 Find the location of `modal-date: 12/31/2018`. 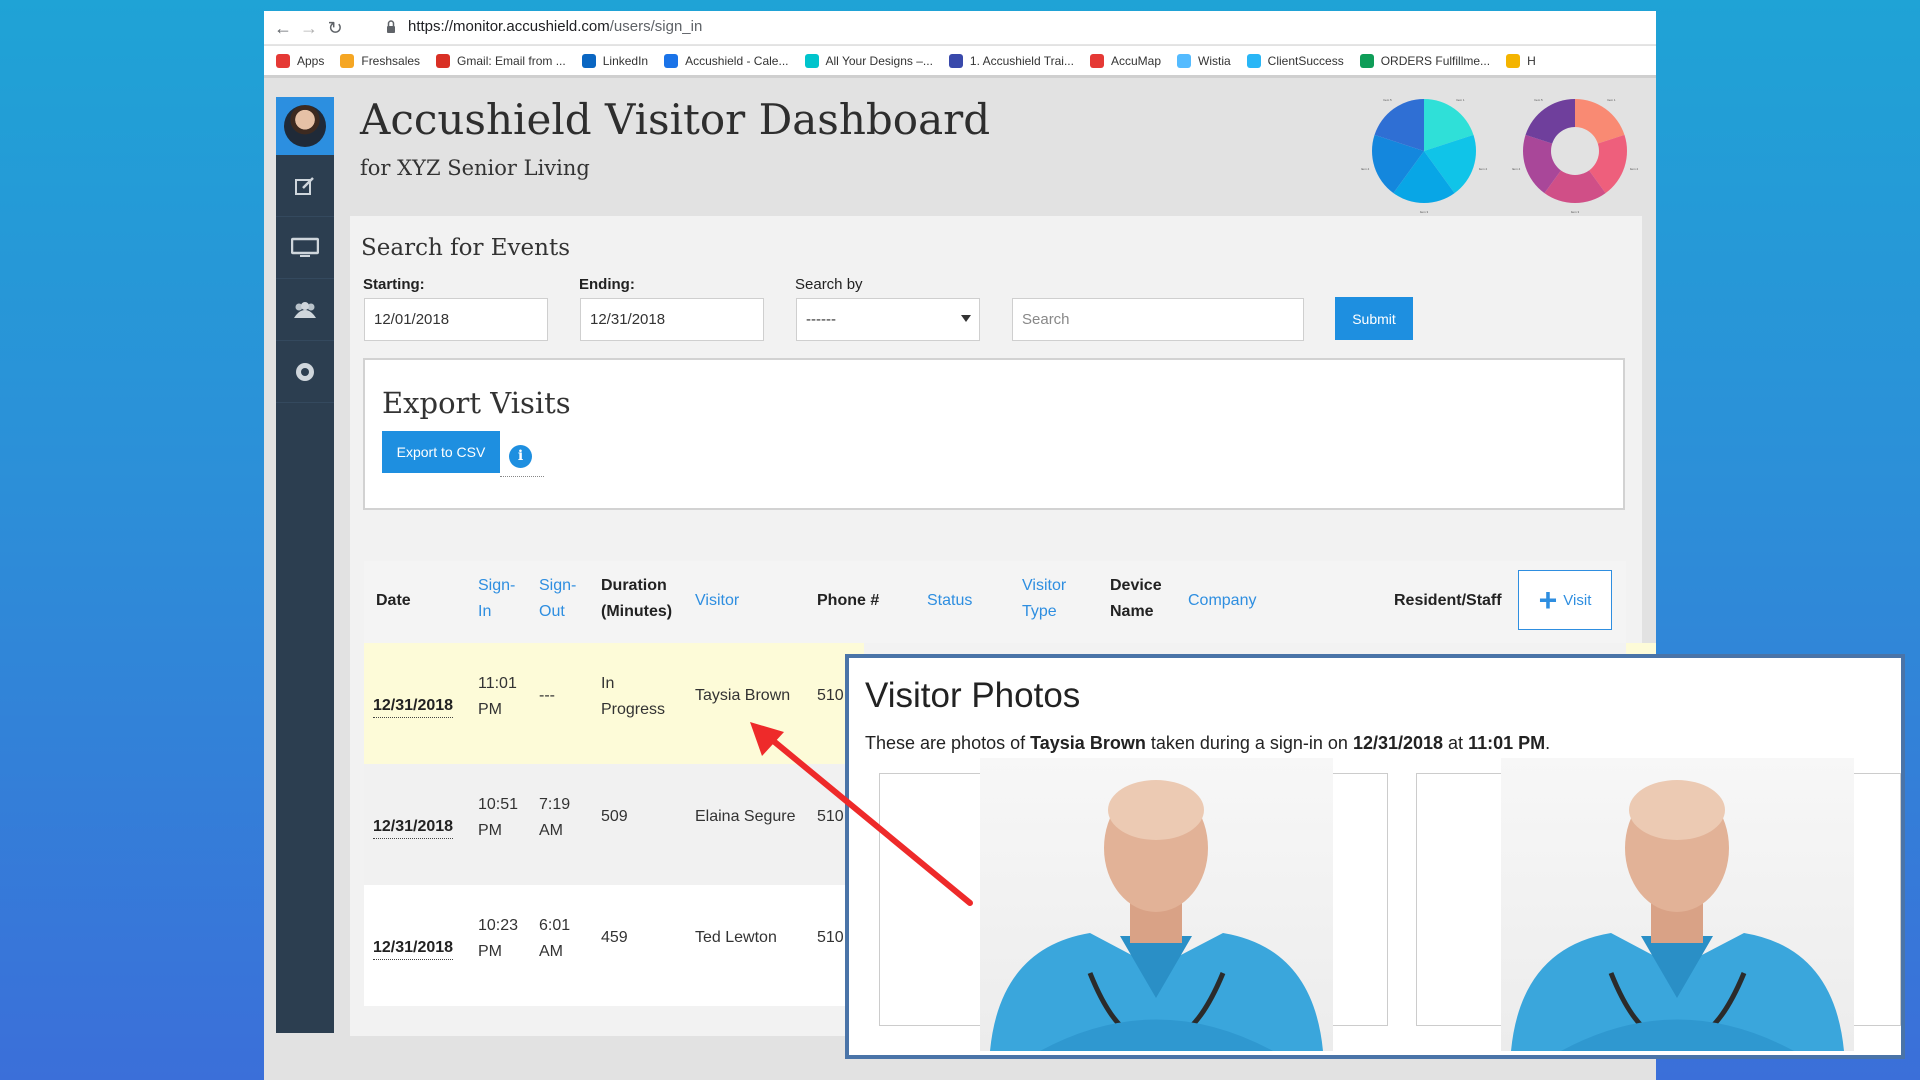

modal-date: 12/31/2018 is located at coordinates (1398, 743).